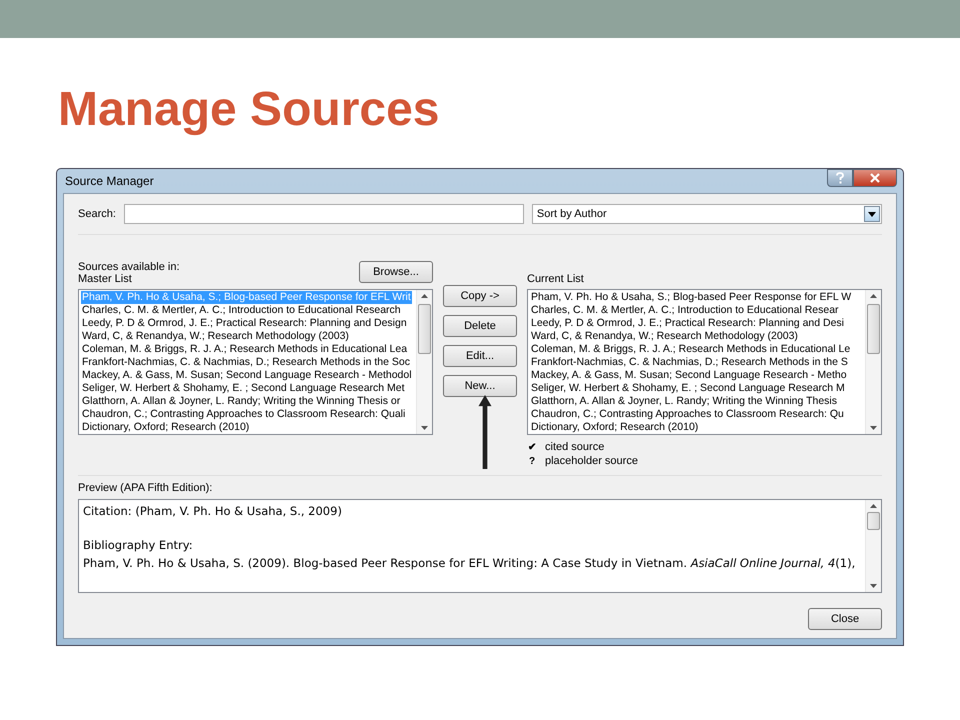 This screenshot has height=720, width=960. Describe the element at coordinates (591, 461) in the screenshot. I see `legend-text: placeholder source` at that location.